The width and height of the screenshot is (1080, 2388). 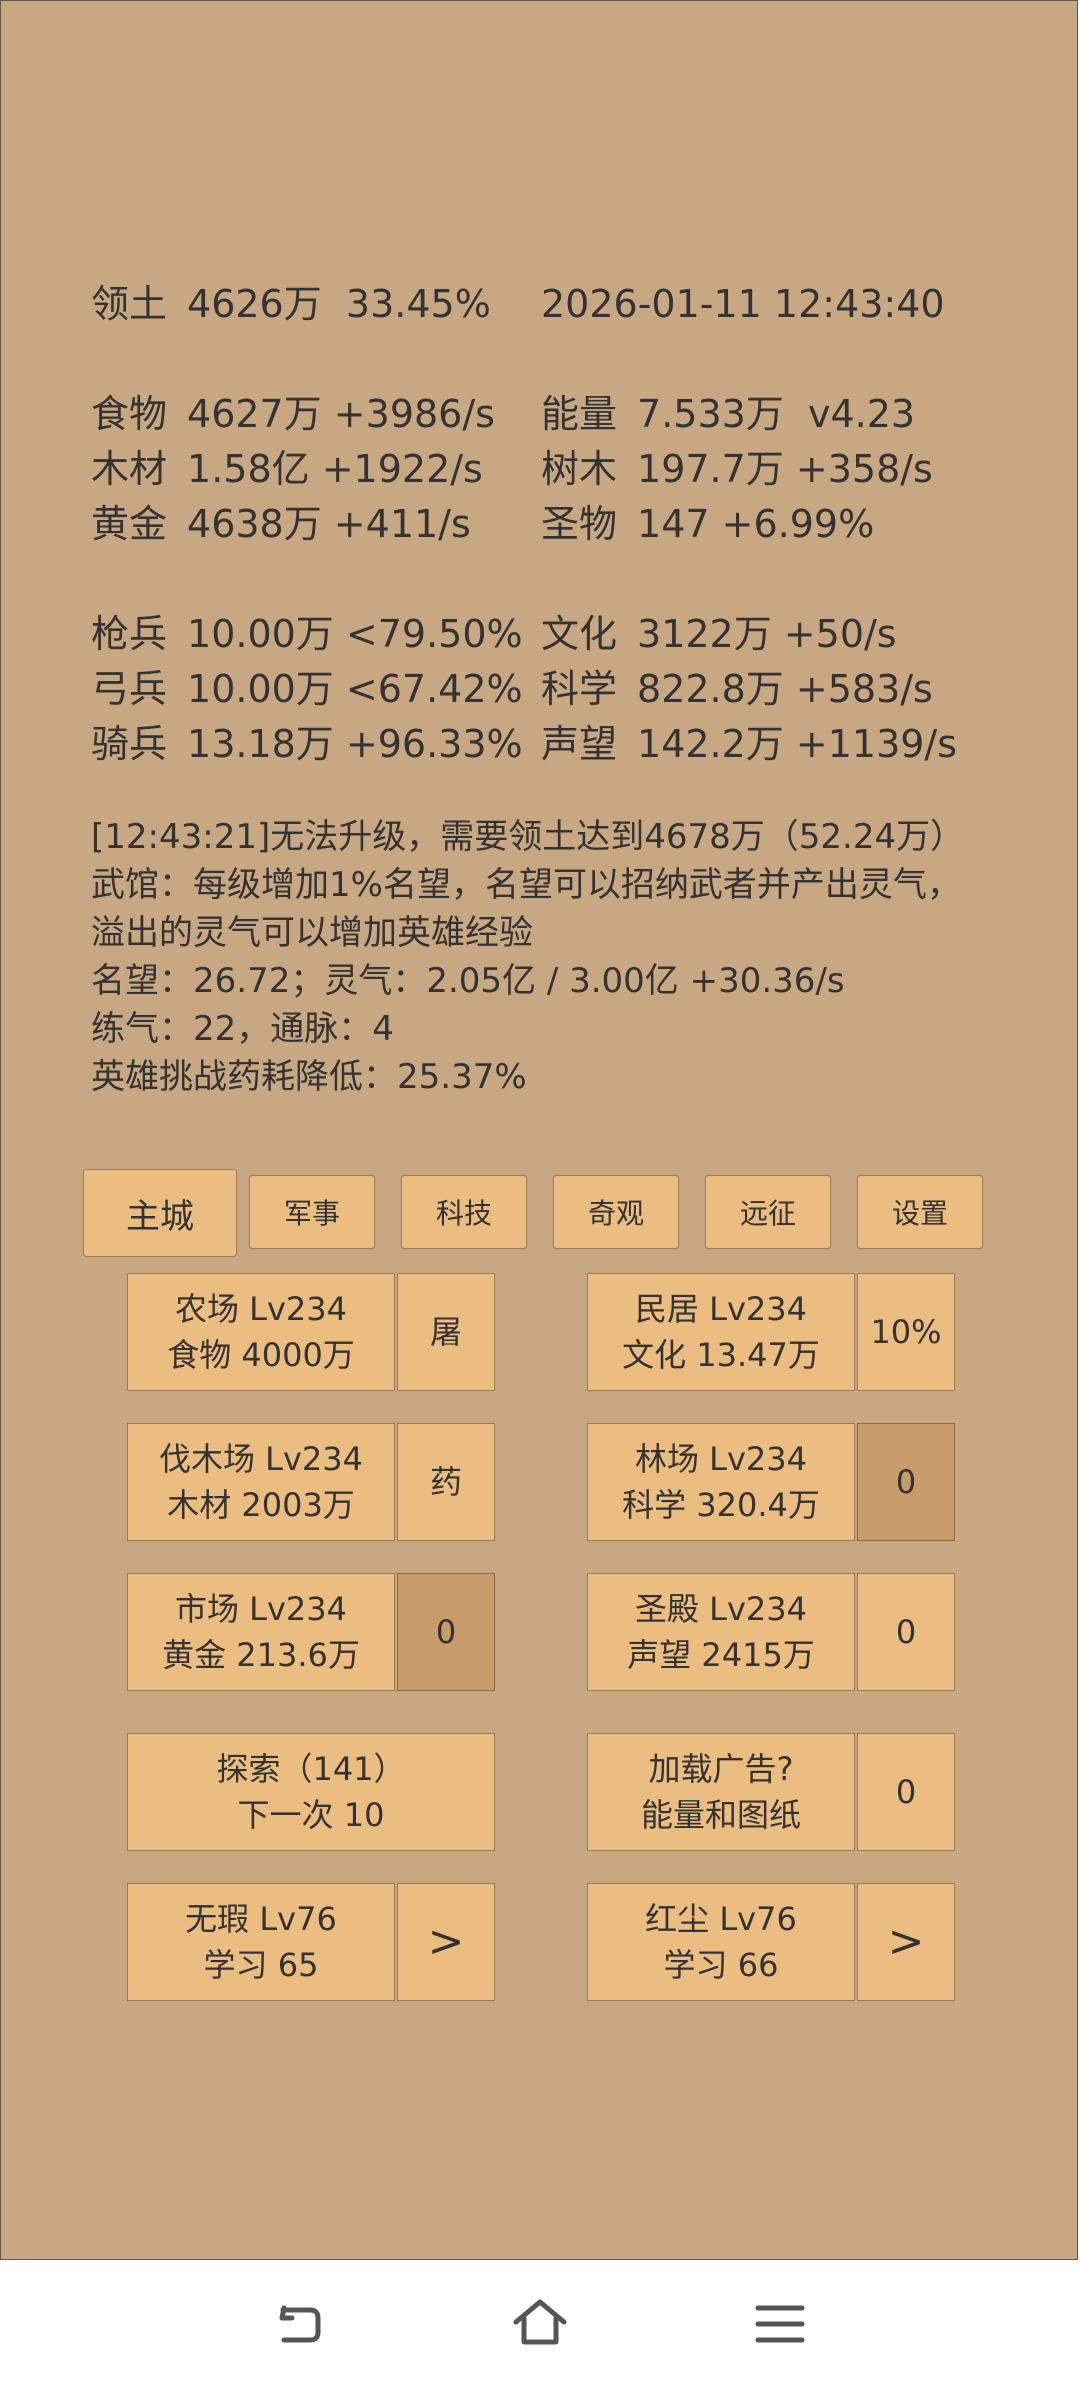 What do you see at coordinates (920, 1212) in the screenshot?
I see `tab-settings: 设置` at bounding box center [920, 1212].